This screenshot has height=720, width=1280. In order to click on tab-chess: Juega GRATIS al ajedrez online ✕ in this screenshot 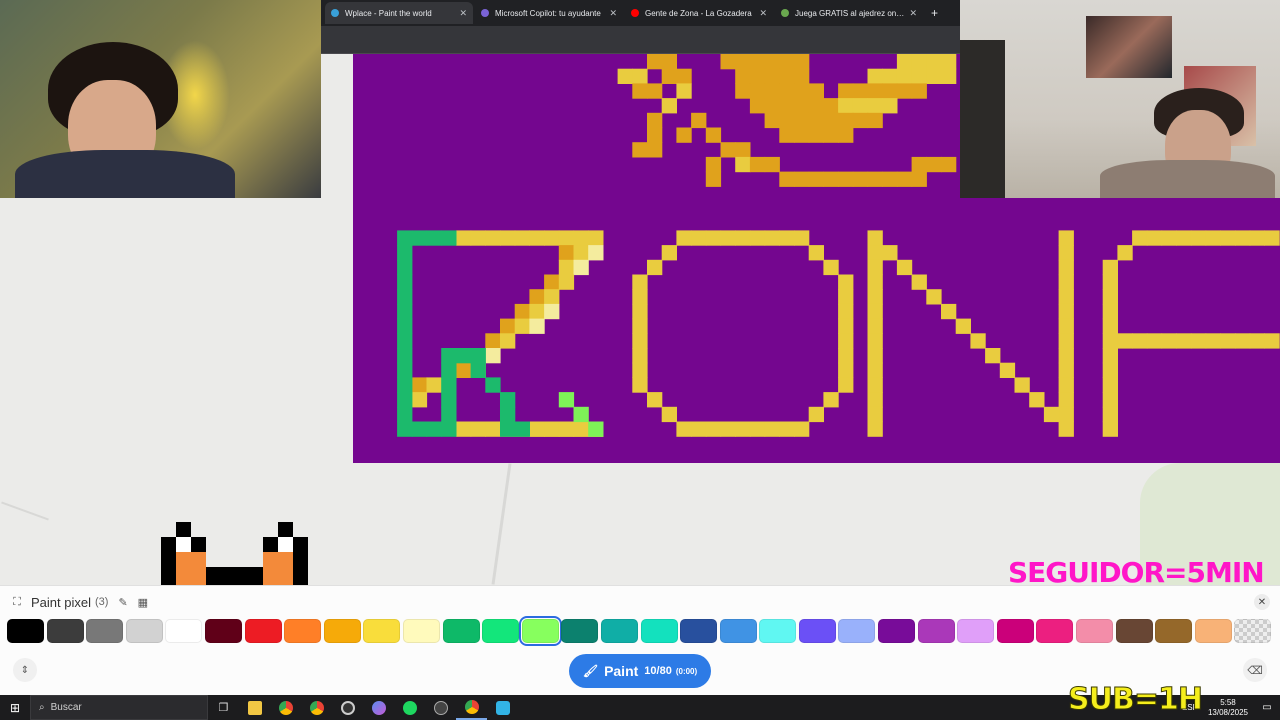, I will do `click(849, 13)`.